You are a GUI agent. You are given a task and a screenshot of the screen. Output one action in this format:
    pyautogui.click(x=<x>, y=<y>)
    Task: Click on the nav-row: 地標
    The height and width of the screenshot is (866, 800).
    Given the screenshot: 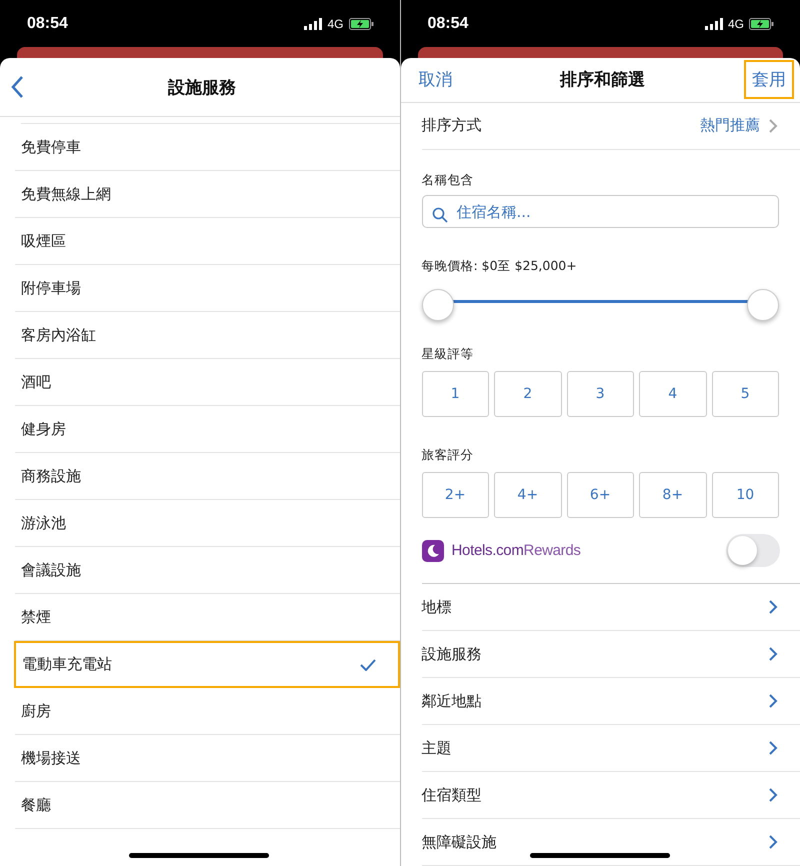 What is the action you would take?
    pyautogui.click(x=611, y=607)
    